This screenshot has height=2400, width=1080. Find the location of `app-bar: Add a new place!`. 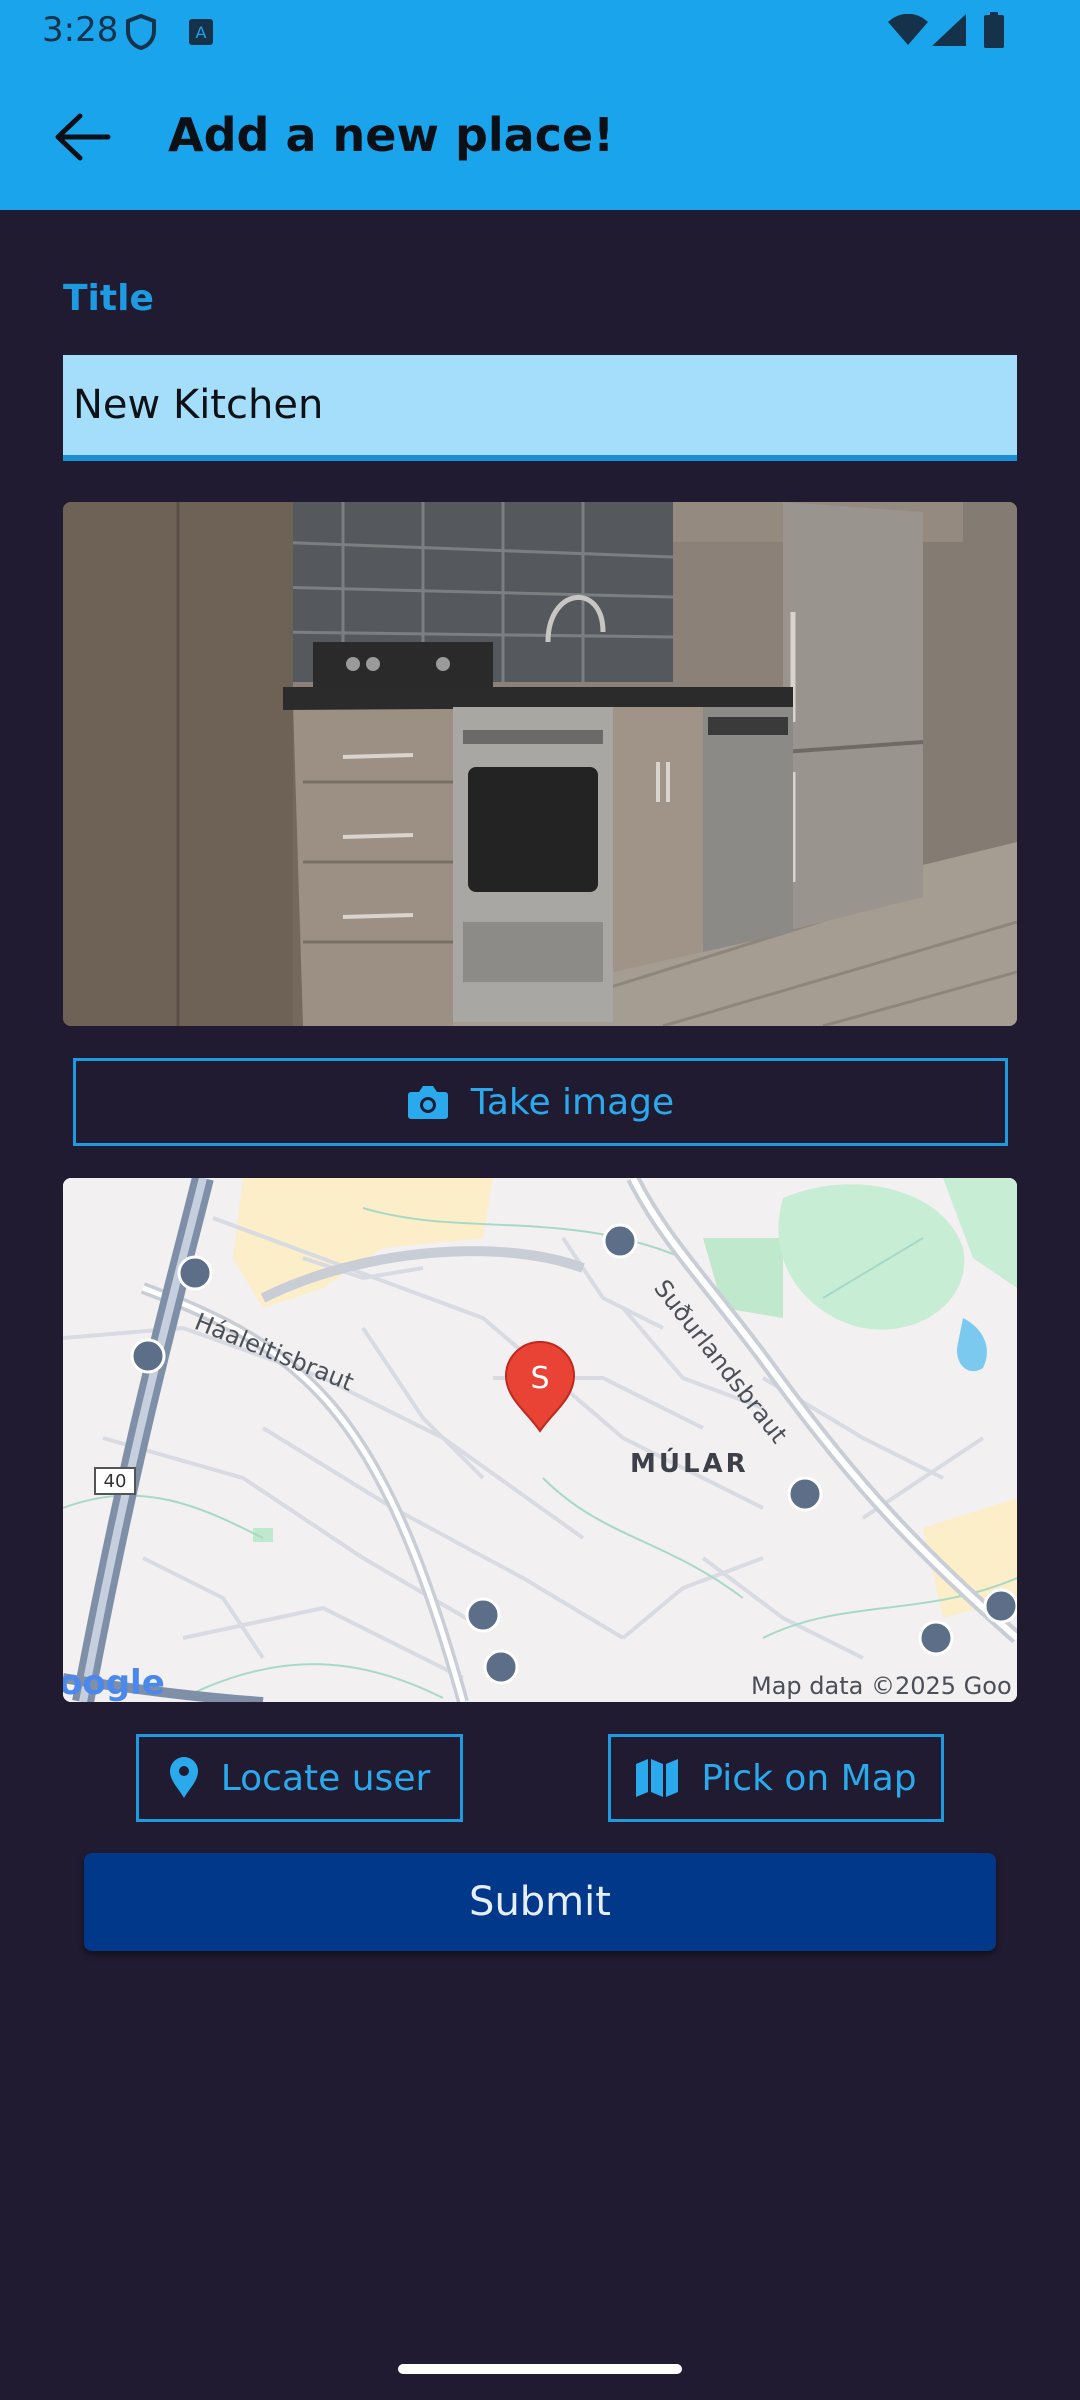

app-bar: Add a new place! is located at coordinates (540, 137).